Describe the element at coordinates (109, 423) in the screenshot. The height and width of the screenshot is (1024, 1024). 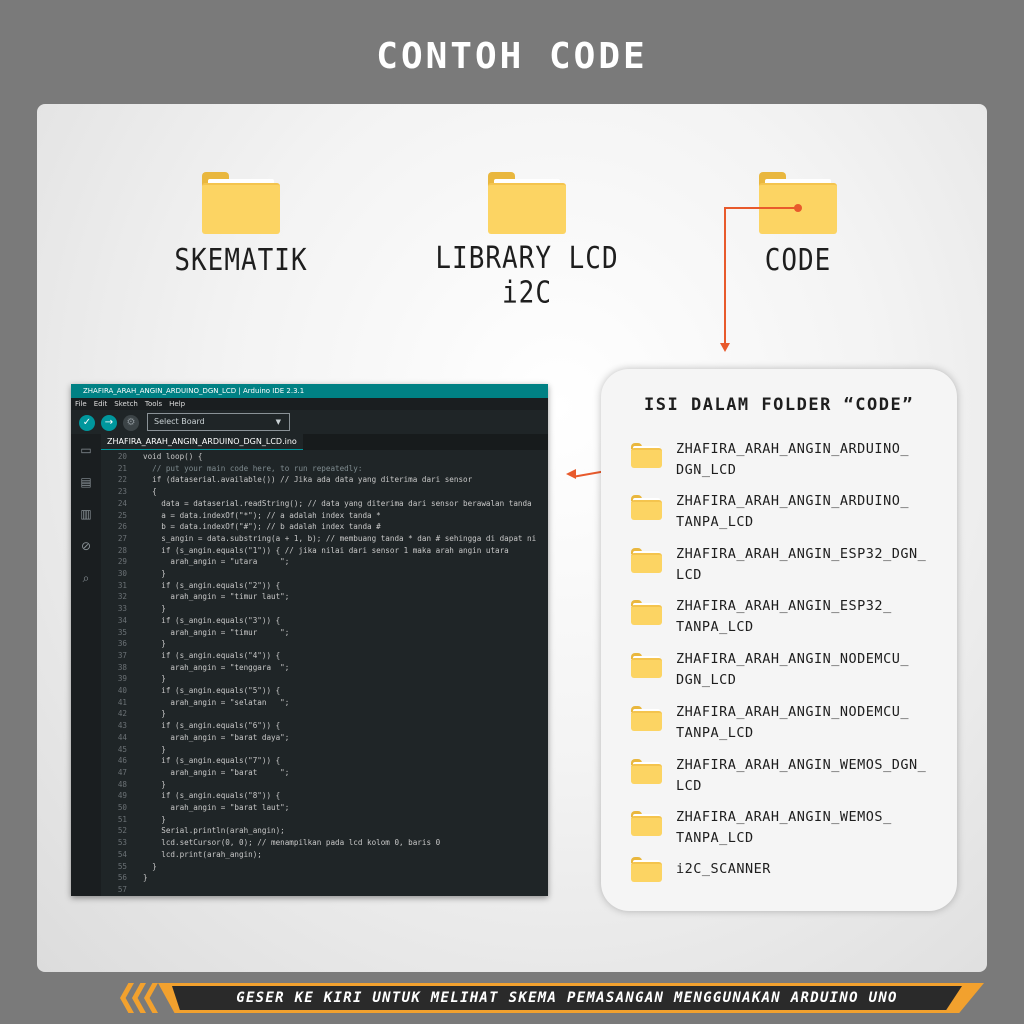
I see `upload-icon: →` at that location.